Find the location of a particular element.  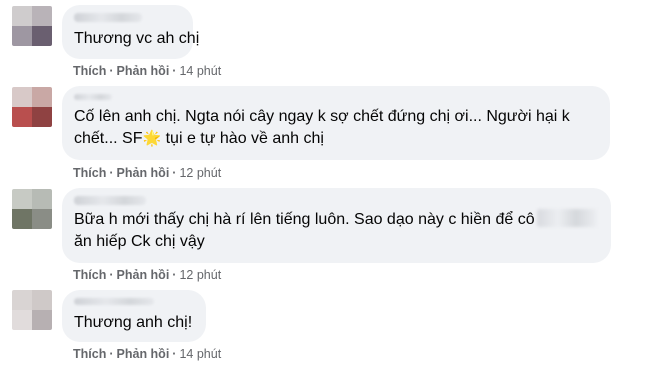

comment-bubble: Thương vc ah chị is located at coordinates (131, 32).